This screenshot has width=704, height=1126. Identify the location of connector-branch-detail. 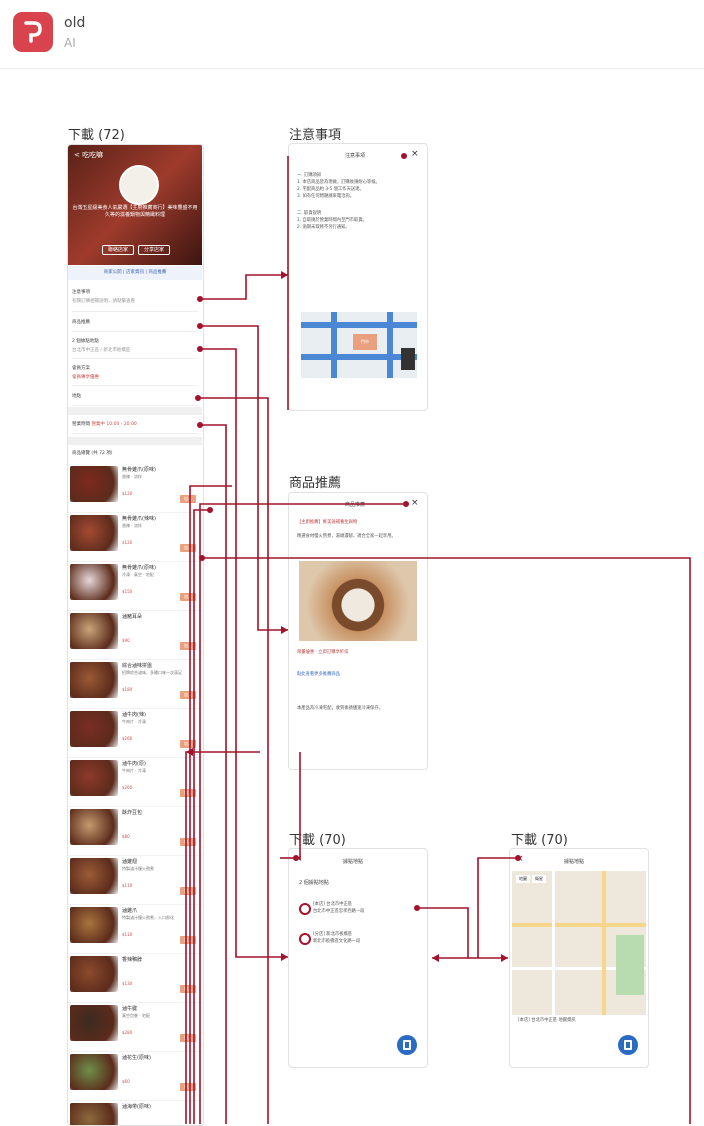
(443, 933).